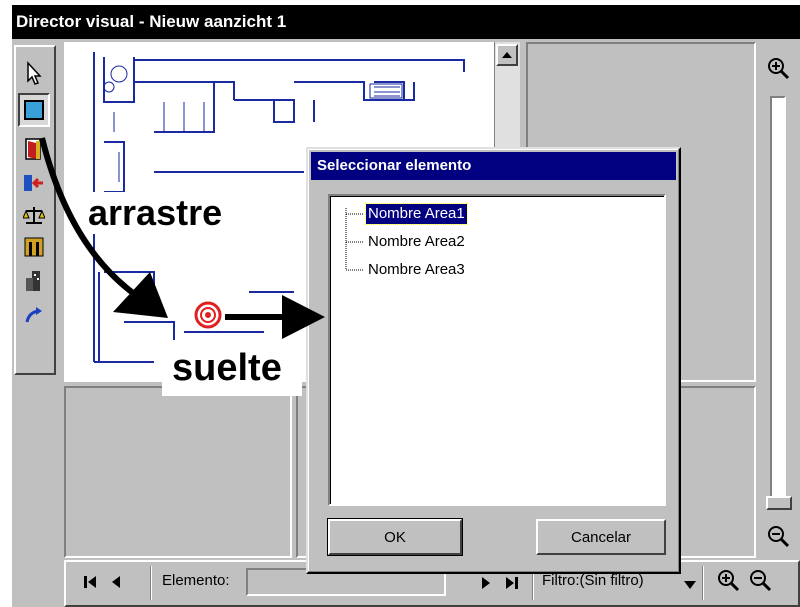  What do you see at coordinates (406, 22) in the screenshot?
I see `window-title: Director visual - Nieuw aanzicht 1` at bounding box center [406, 22].